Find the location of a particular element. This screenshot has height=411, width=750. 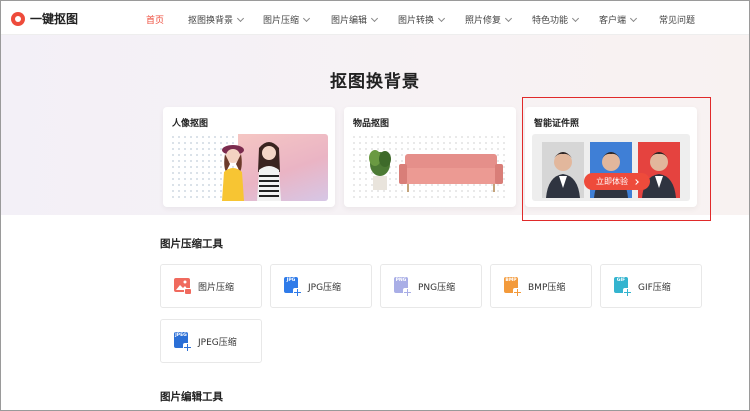

nav-item-label: 图片编辑 is located at coordinates (349, 21).